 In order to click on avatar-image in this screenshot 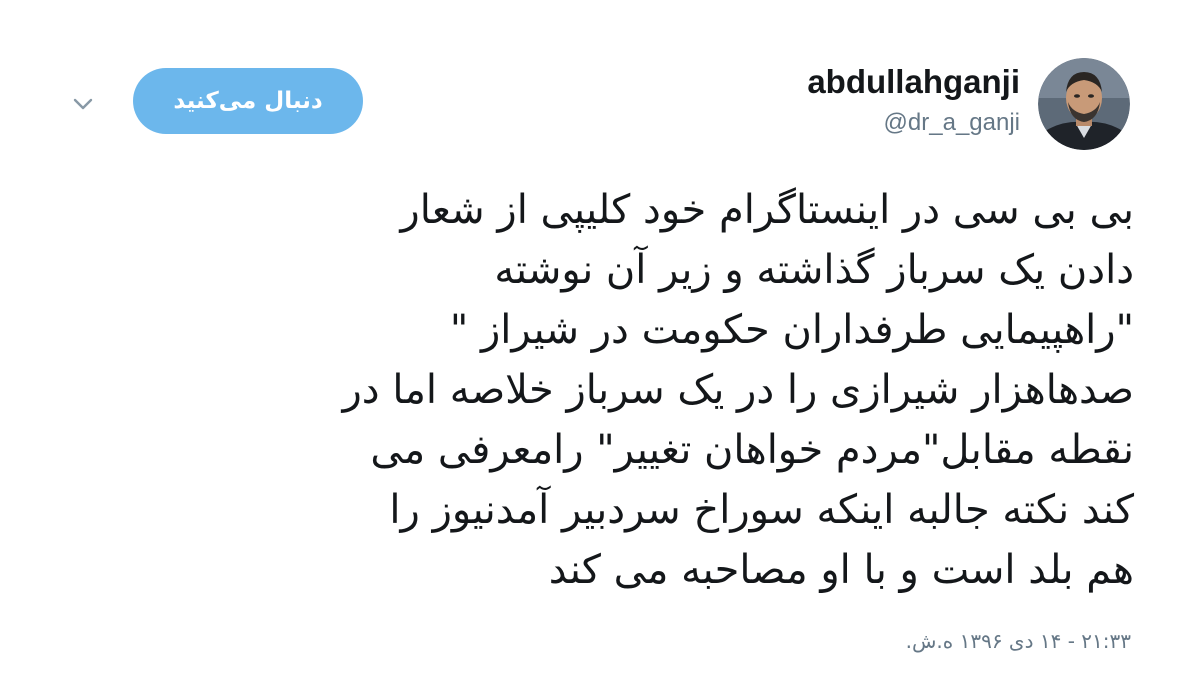, I will do `click(1084, 104)`.